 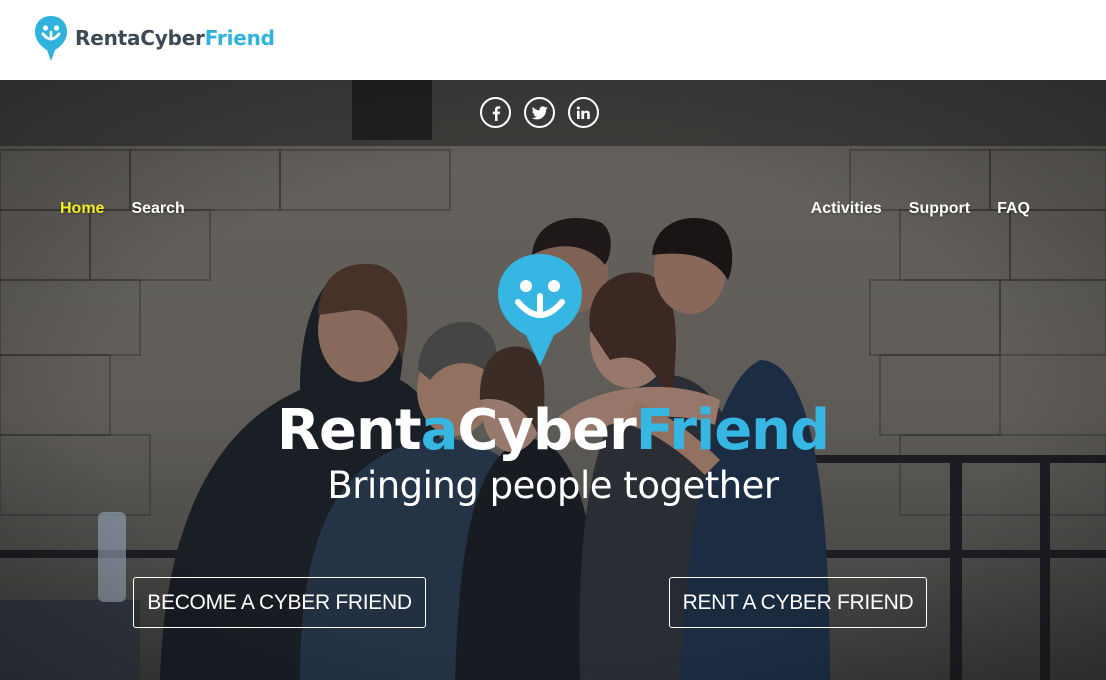 I want to click on facebook-glyph-icon, so click(x=496, y=113).